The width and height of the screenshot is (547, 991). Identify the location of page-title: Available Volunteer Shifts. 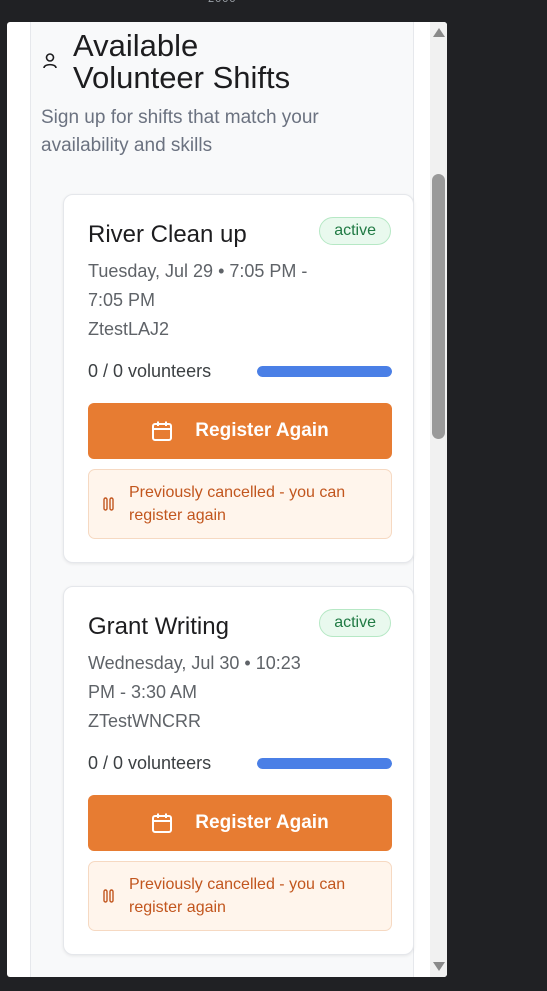
(181, 62).